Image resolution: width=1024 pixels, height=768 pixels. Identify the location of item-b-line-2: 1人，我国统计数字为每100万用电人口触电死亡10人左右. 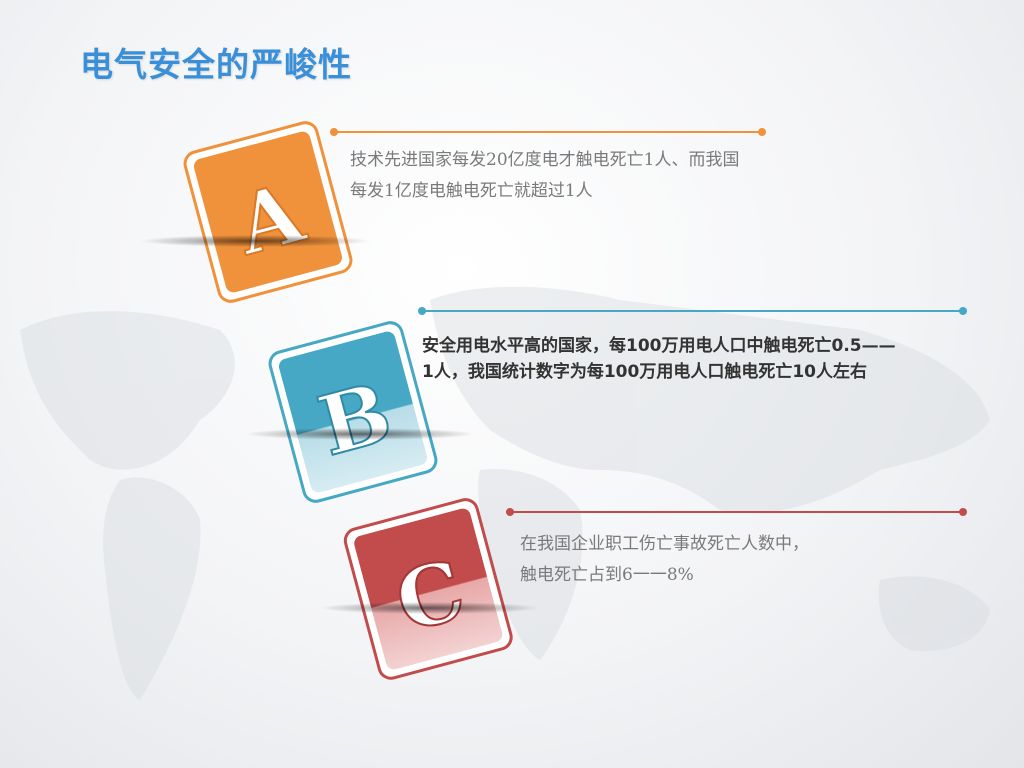
(644, 372).